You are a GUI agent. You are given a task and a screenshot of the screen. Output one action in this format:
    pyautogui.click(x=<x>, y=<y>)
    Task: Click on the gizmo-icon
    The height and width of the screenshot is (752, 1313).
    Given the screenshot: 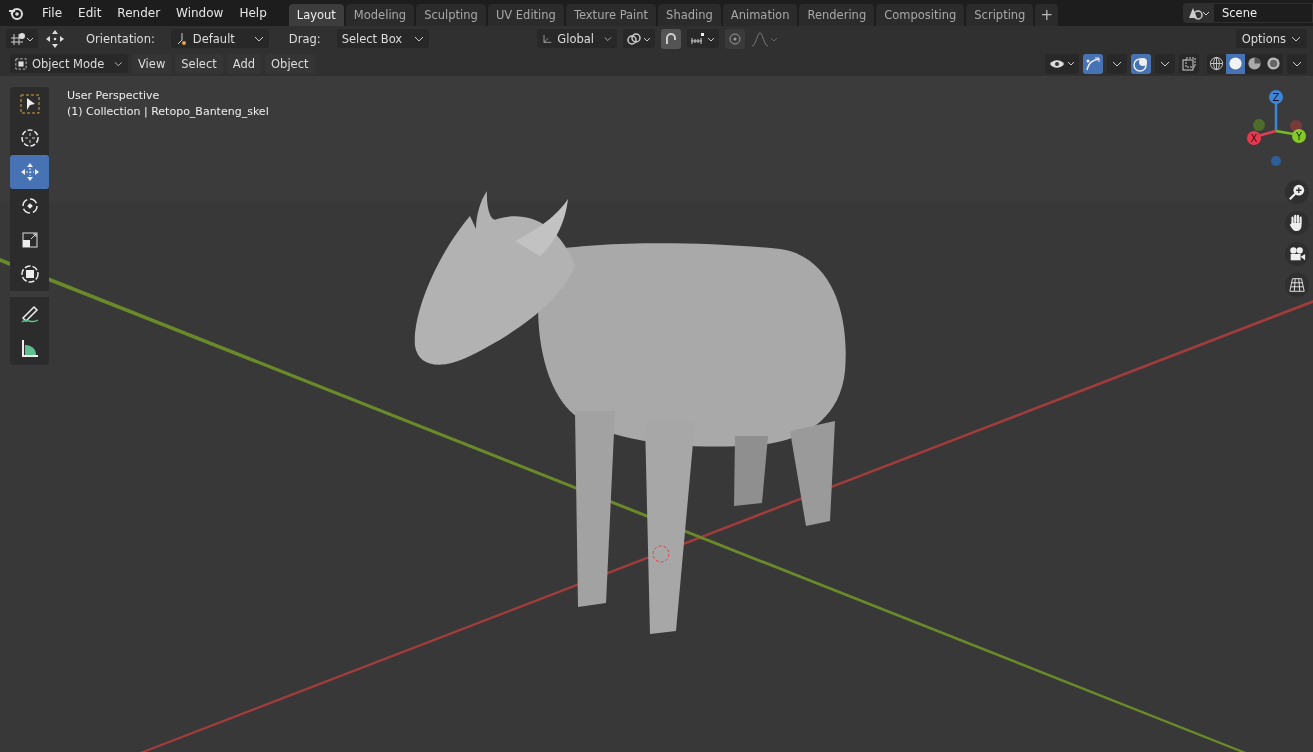 What is the action you would take?
    pyautogui.click(x=1093, y=63)
    